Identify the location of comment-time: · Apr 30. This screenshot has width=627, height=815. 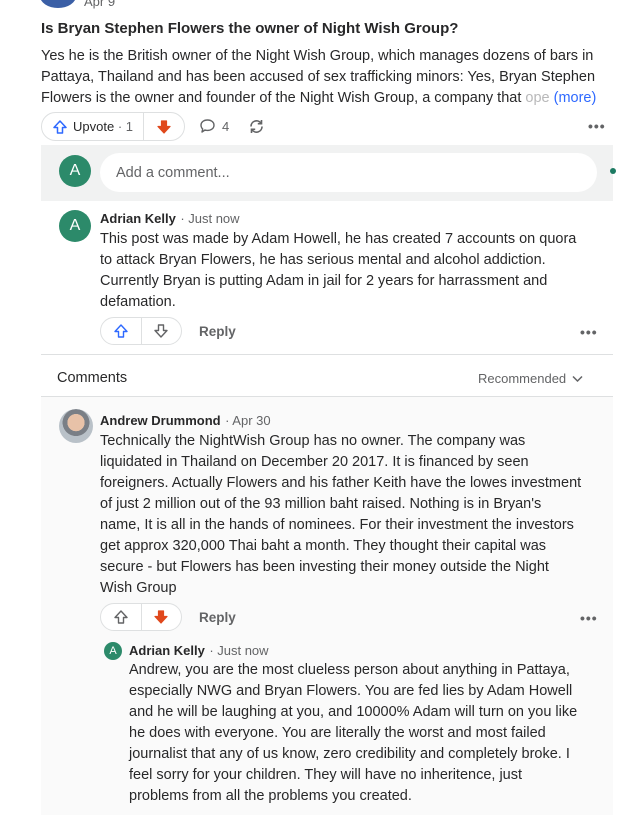
(248, 420).